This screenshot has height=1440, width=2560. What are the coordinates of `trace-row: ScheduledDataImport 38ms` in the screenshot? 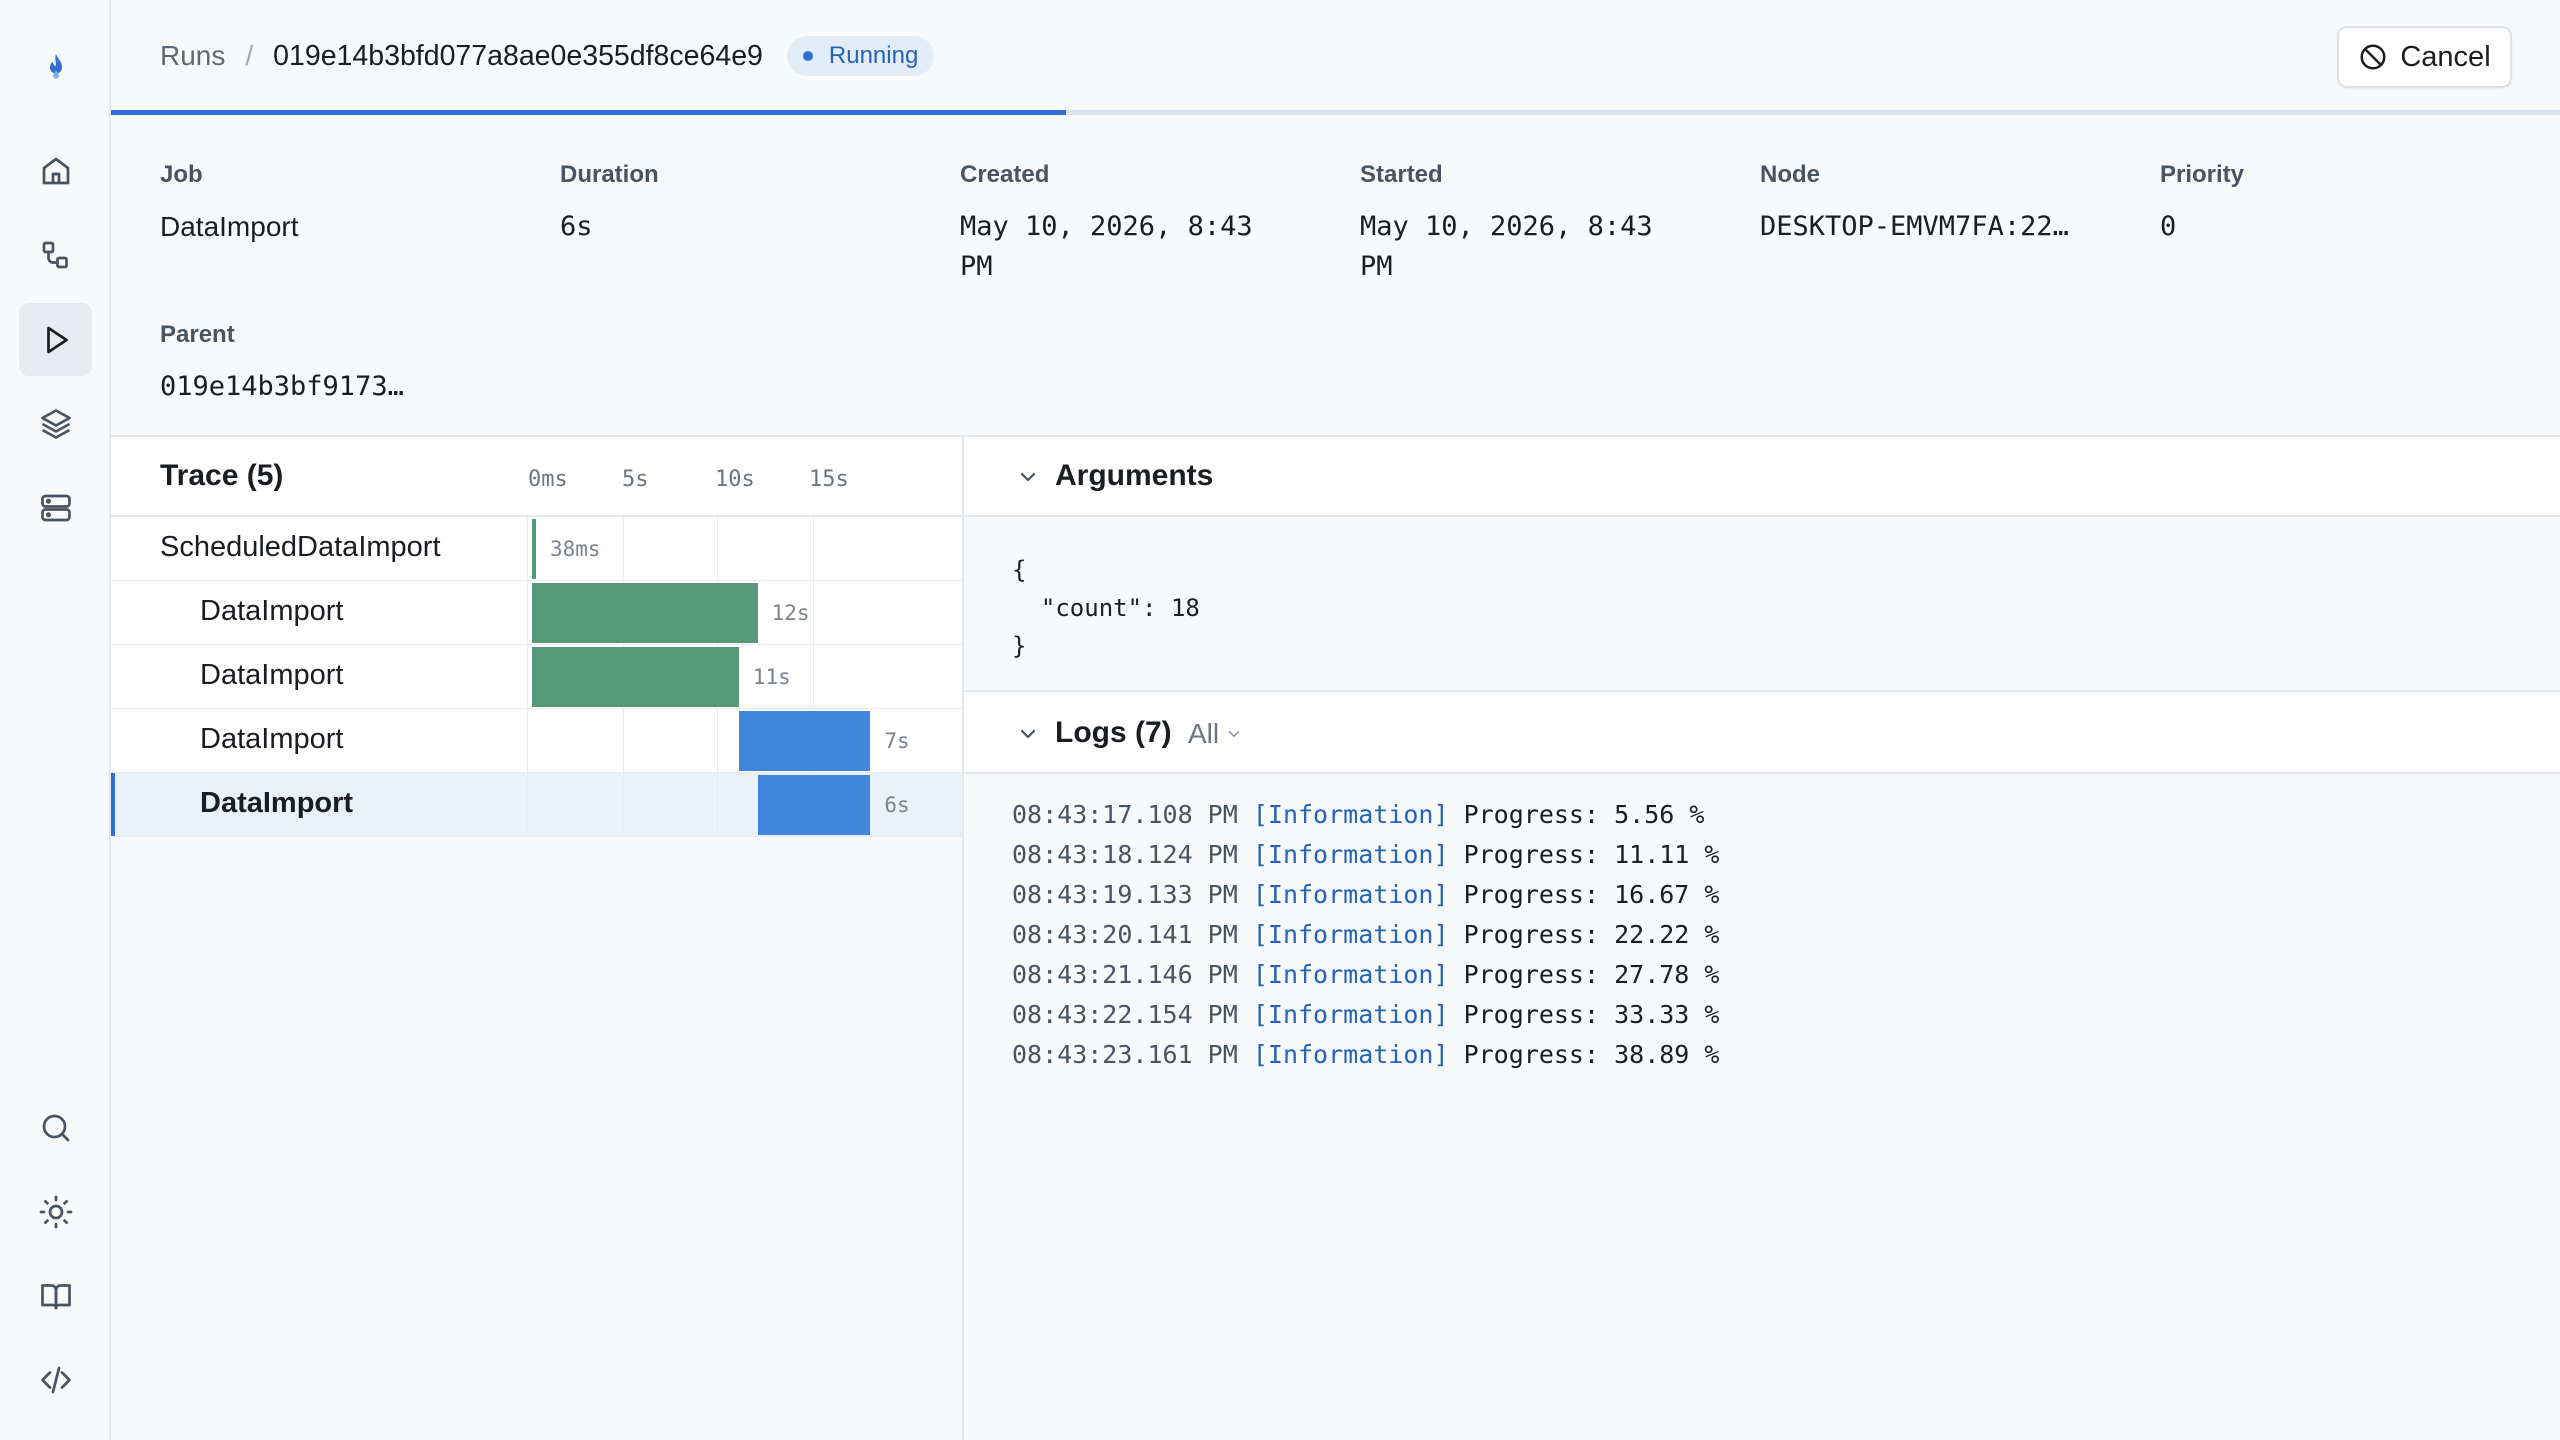 It's located at (536, 549).